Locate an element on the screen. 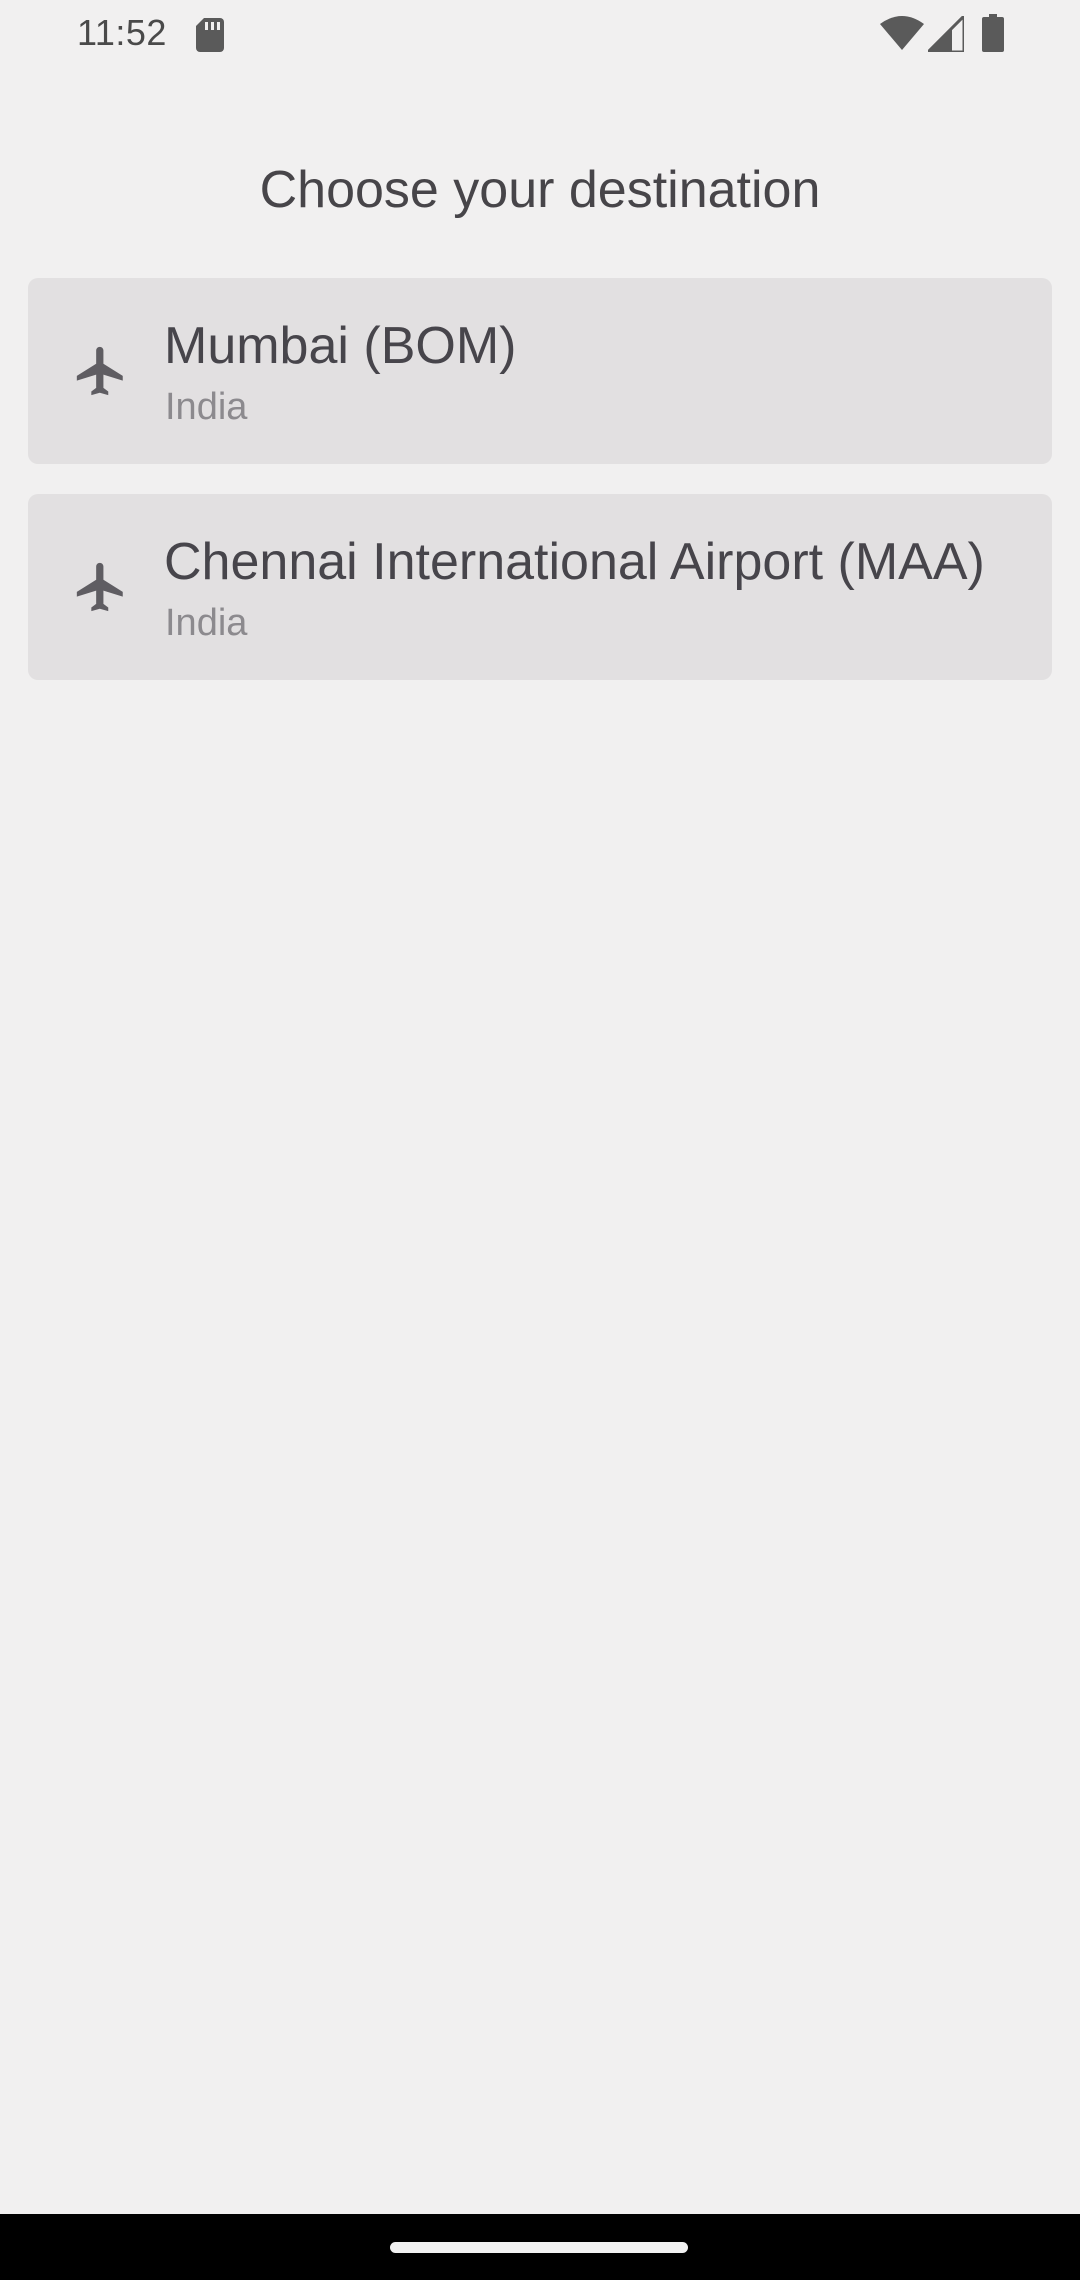 The height and width of the screenshot is (2280, 1080). home-gesture-handle is located at coordinates (539, 2247).